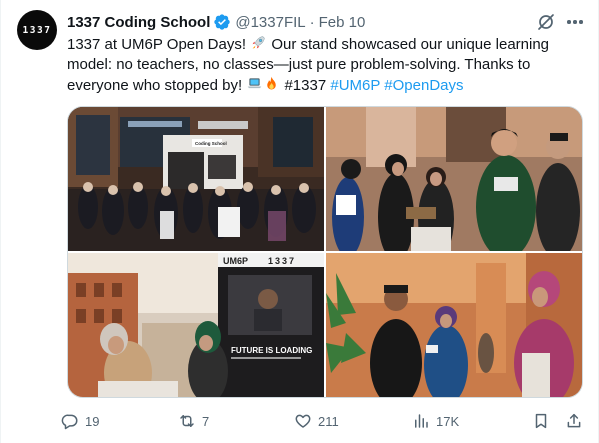 This screenshot has width=599, height=443. Describe the element at coordinates (69, 422) in the screenshot. I see `reply-icon` at that location.